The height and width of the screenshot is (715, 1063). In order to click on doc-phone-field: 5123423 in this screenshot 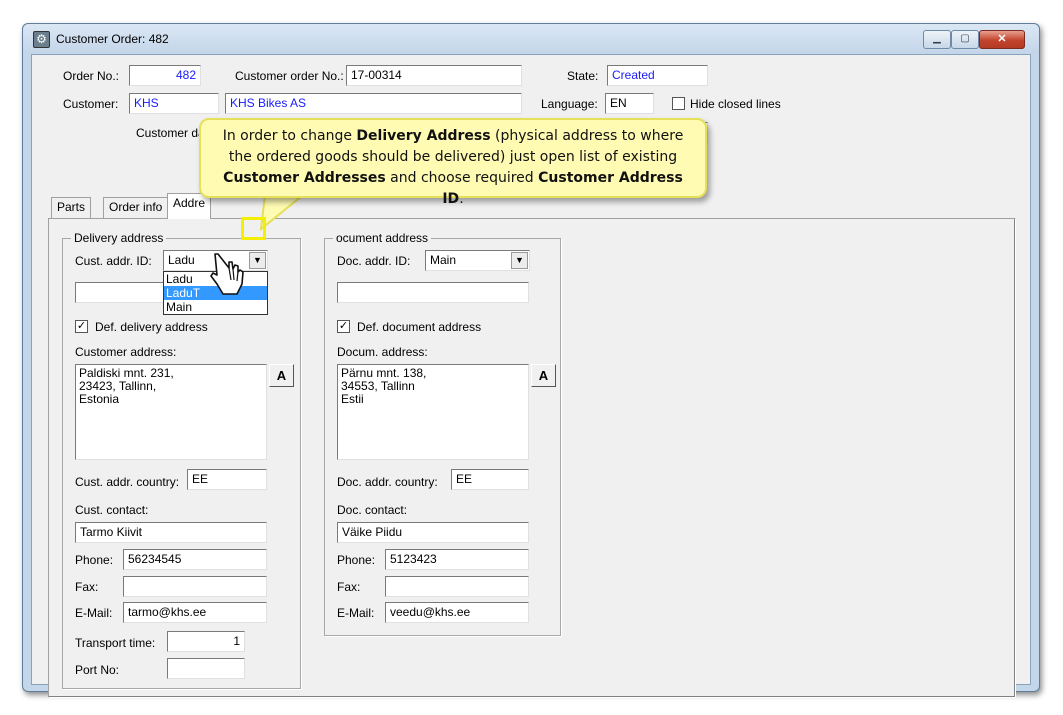, I will do `click(457, 559)`.